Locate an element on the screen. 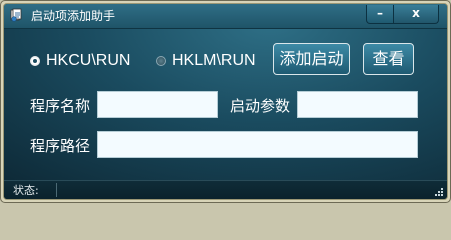  minimize-button: – is located at coordinates (380, 14).